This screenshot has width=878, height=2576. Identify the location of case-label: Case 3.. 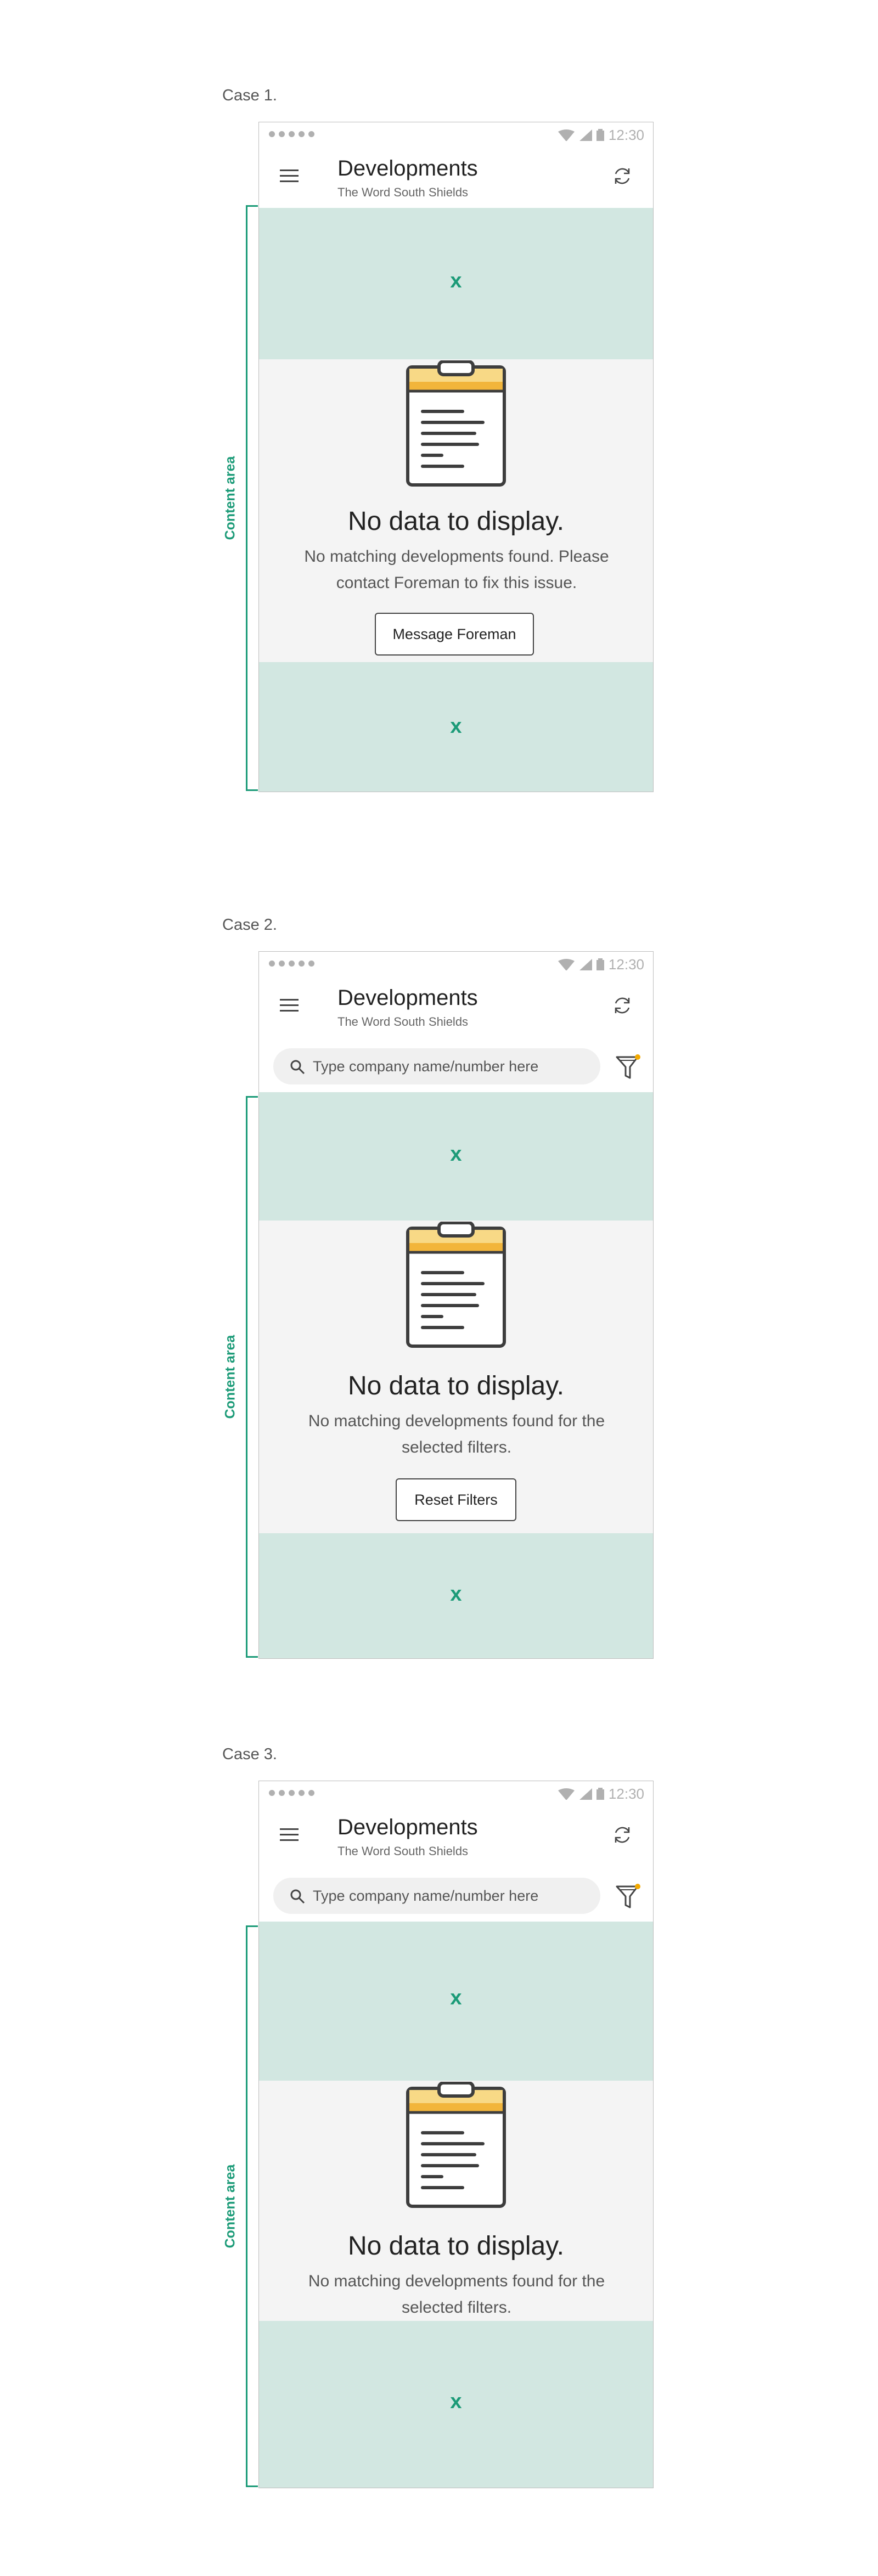
(249, 1754).